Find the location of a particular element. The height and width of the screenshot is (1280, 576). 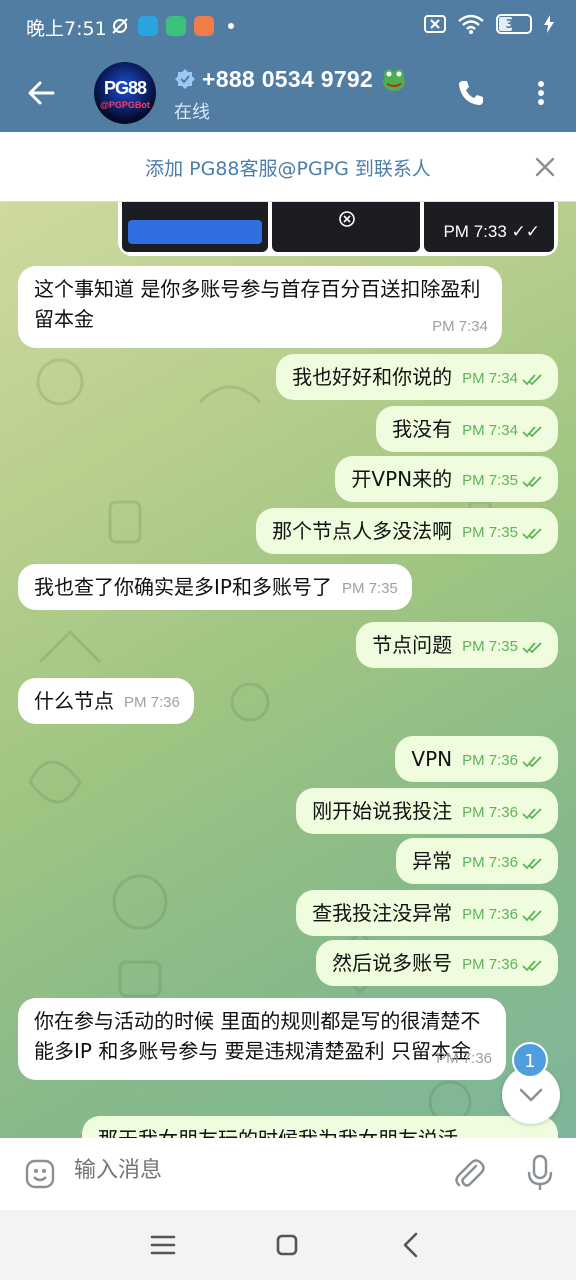

outgoing-message: VPN PM 7:36 is located at coordinates (476, 759).